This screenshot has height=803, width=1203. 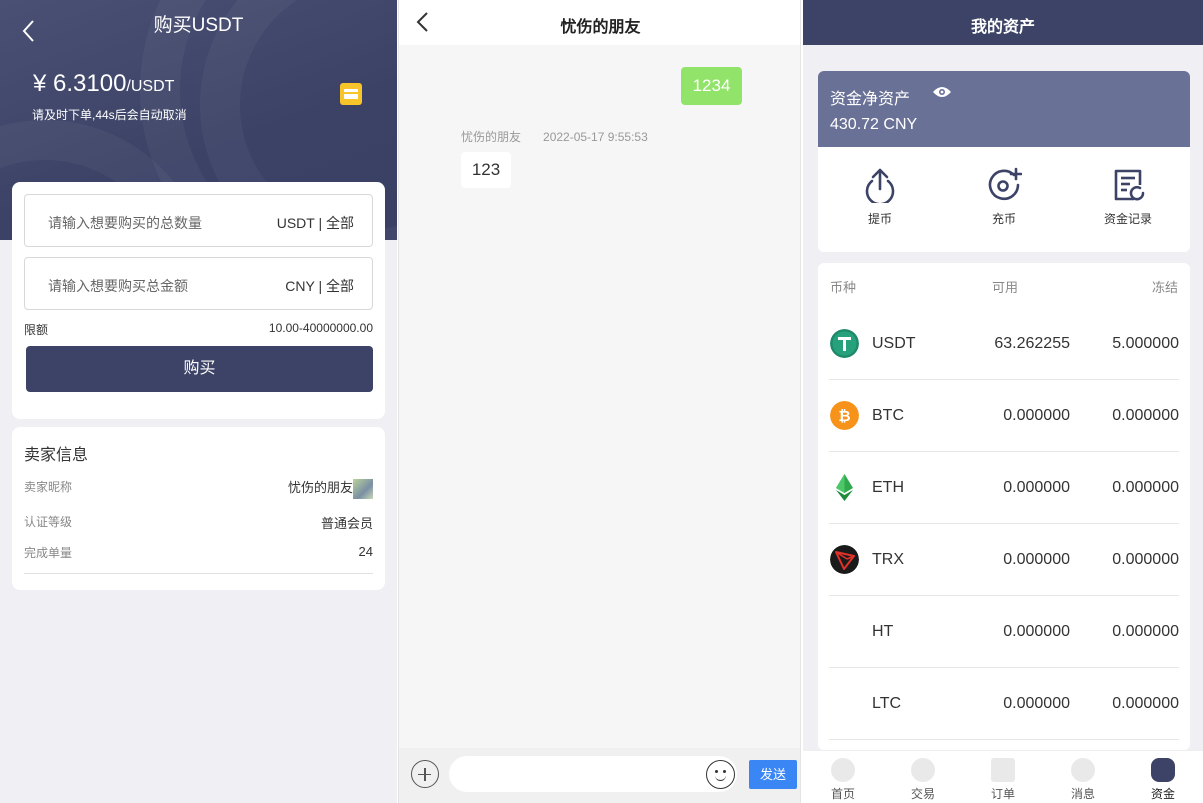 What do you see at coordinates (109, 115) in the screenshot?
I see `order-timeout-tip: 请及时下单,44s后会自动取消` at bounding box center [109, 115].